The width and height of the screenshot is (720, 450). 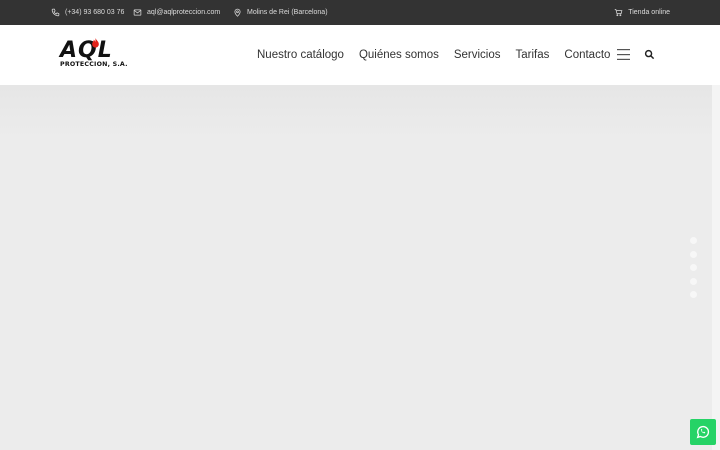 I want to click on online-shop-label: Tienda online, so click(x=649, y=12).